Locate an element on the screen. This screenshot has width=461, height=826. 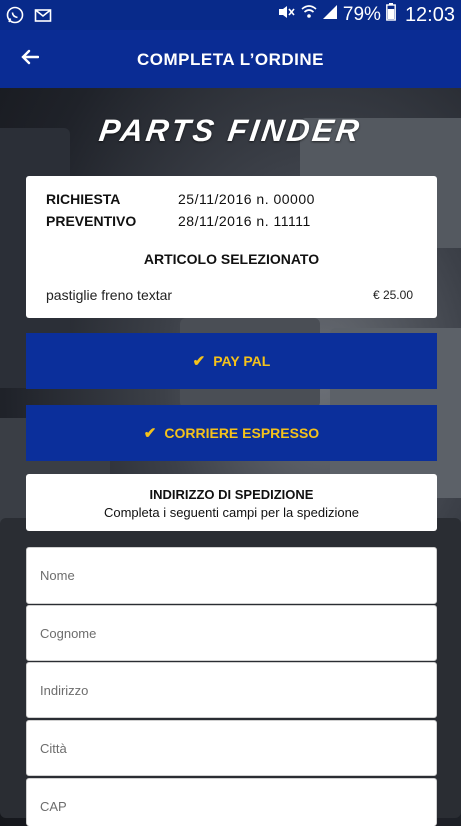
preventivo-label: PREVENTIVO is located at coordinates (91, 221).